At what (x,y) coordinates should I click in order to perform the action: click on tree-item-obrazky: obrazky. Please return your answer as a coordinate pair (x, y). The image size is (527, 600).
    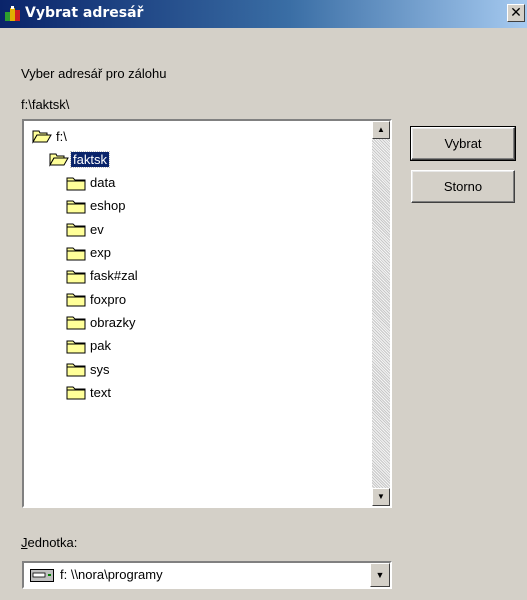
    Looking at the image, I should click on (102, 322).